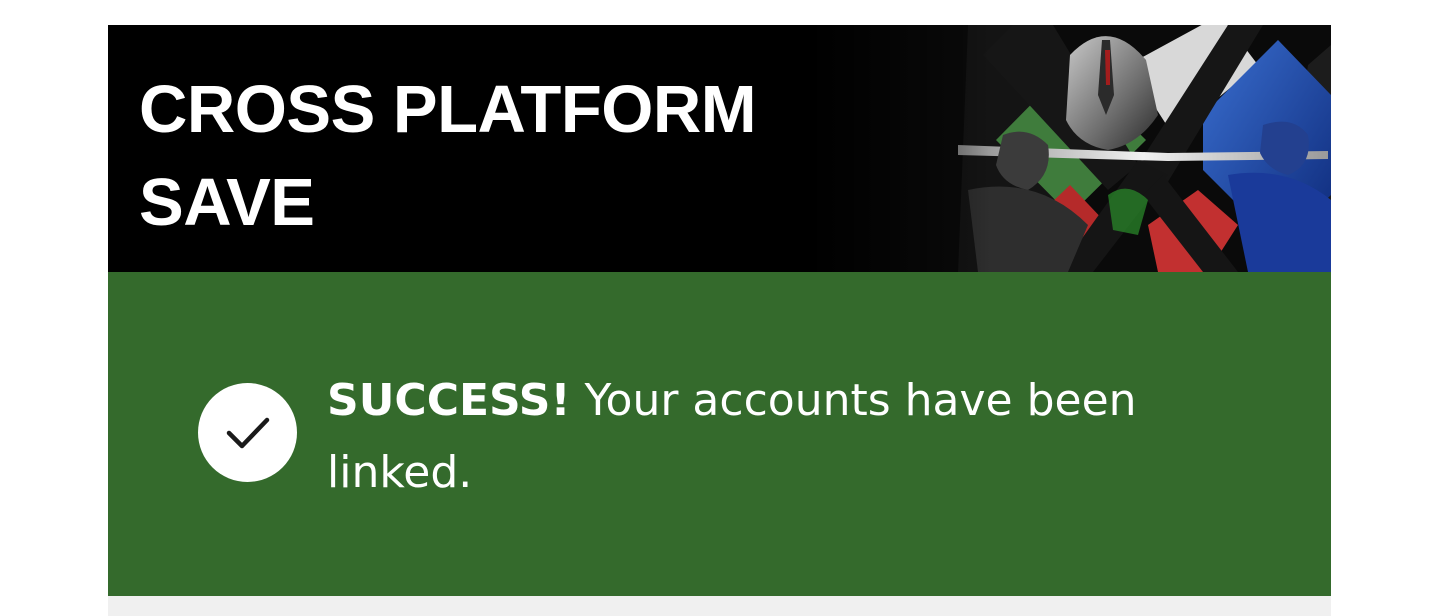 The image size is (1439, 616). I want to click on success-message: SUCCESS! Your accounts have been linked., so click(767, 437).